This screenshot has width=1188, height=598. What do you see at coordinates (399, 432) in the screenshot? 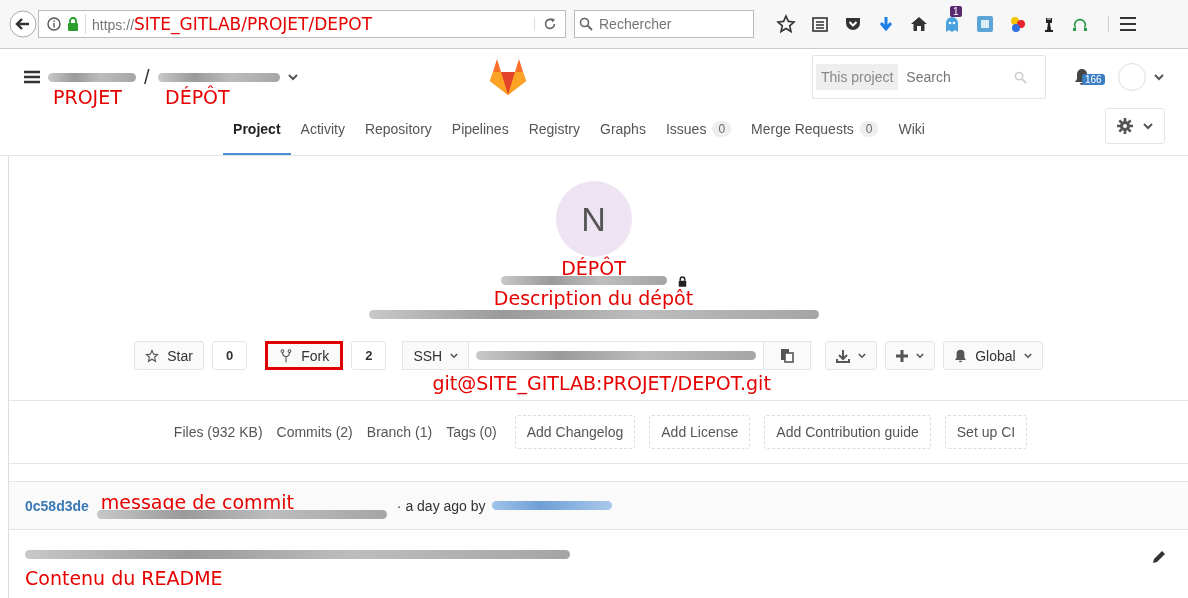
I see `stat-link: Branch (1)` at bounding box center [399, 432].